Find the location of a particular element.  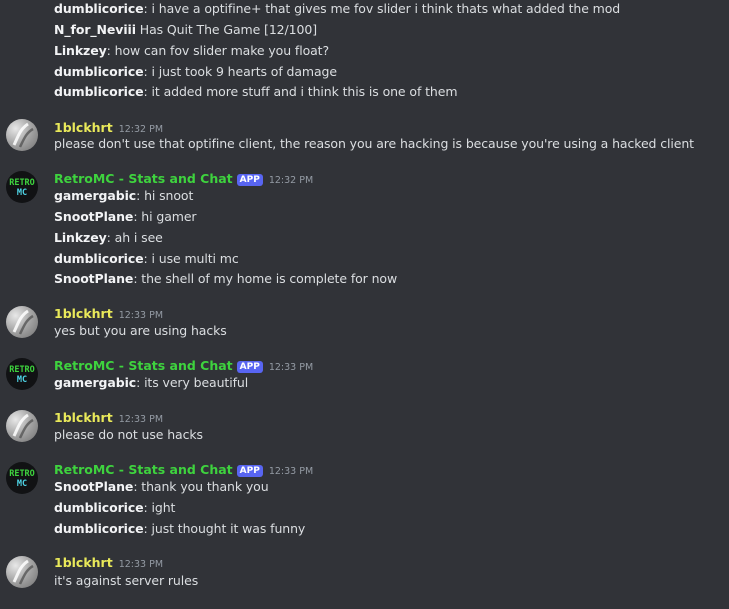

message-line: gamergabic: its very beautiful is located at coordinates (151, 383).